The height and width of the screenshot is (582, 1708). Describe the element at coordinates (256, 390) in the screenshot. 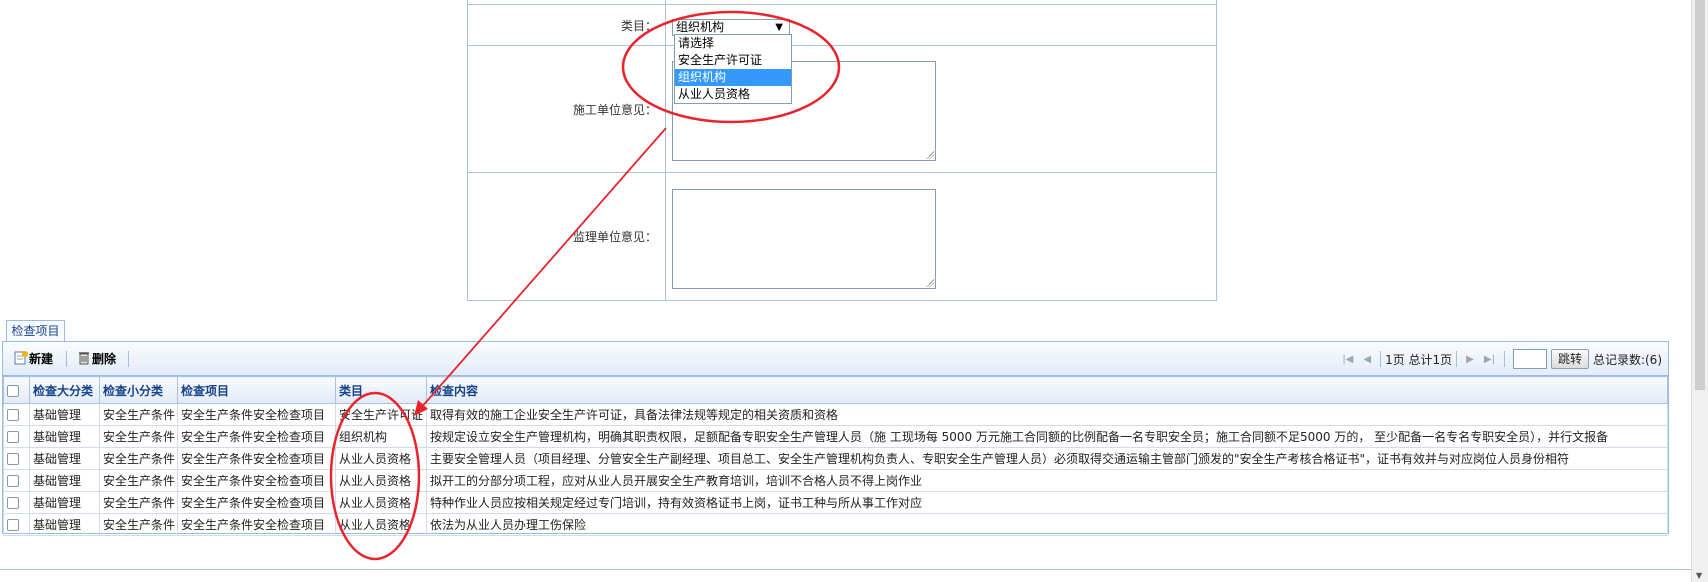

I see `column-header: 检查项目` at that location.